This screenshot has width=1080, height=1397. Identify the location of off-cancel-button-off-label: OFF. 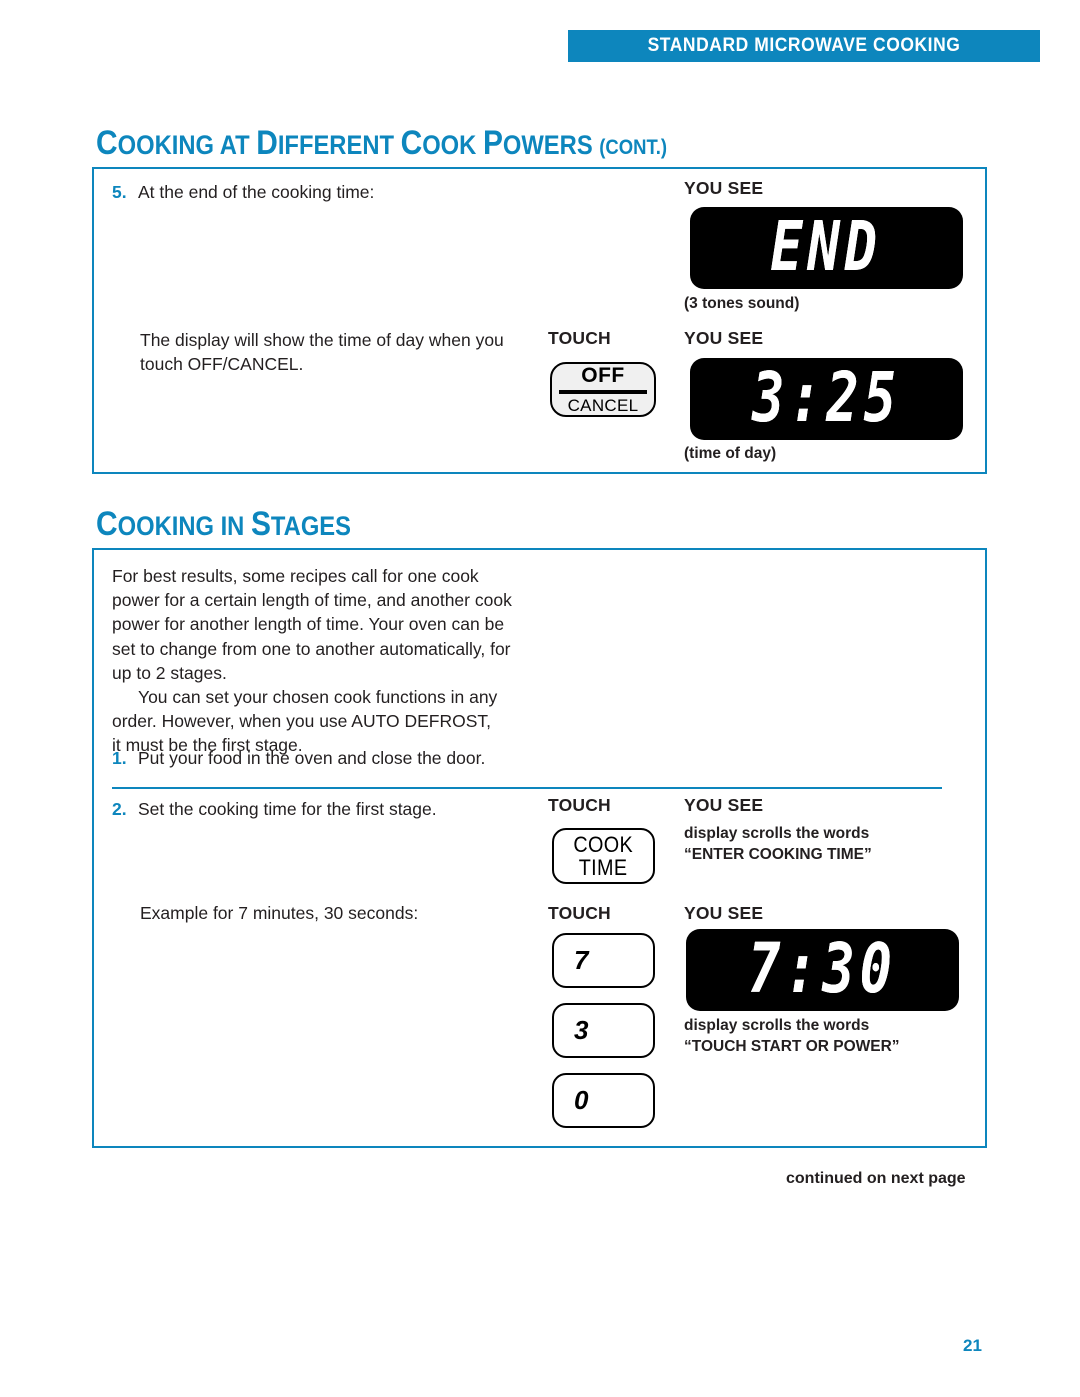
(603, 375).